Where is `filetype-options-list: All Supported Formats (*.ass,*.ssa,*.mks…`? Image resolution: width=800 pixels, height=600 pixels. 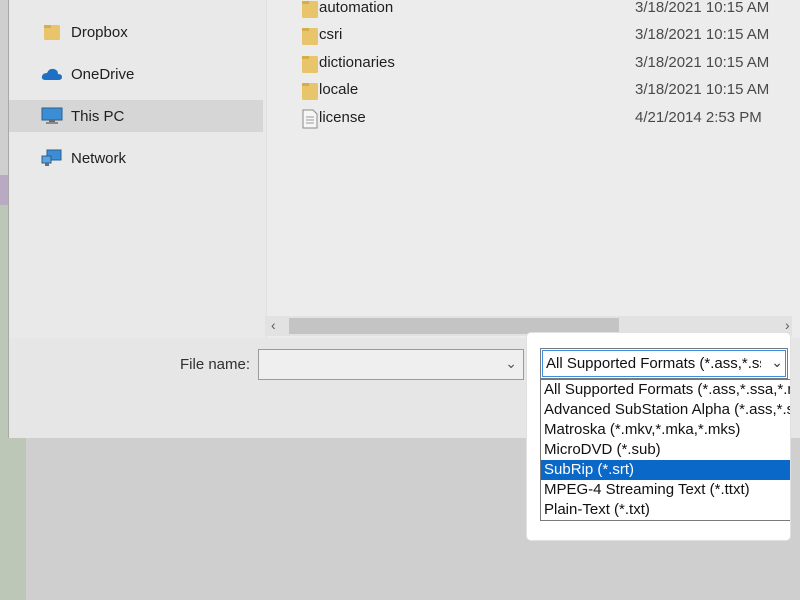 filetype-options-list: All Supported Formats (*.ass,*.ssa,*.mks… is located at coordinates (665, 450).